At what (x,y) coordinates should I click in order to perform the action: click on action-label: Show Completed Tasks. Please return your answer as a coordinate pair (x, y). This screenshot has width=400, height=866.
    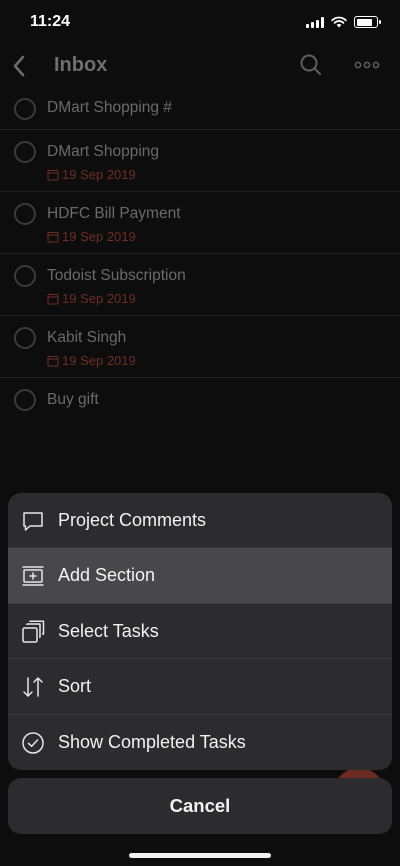
    Looking at the image, I should click on (152, 741).